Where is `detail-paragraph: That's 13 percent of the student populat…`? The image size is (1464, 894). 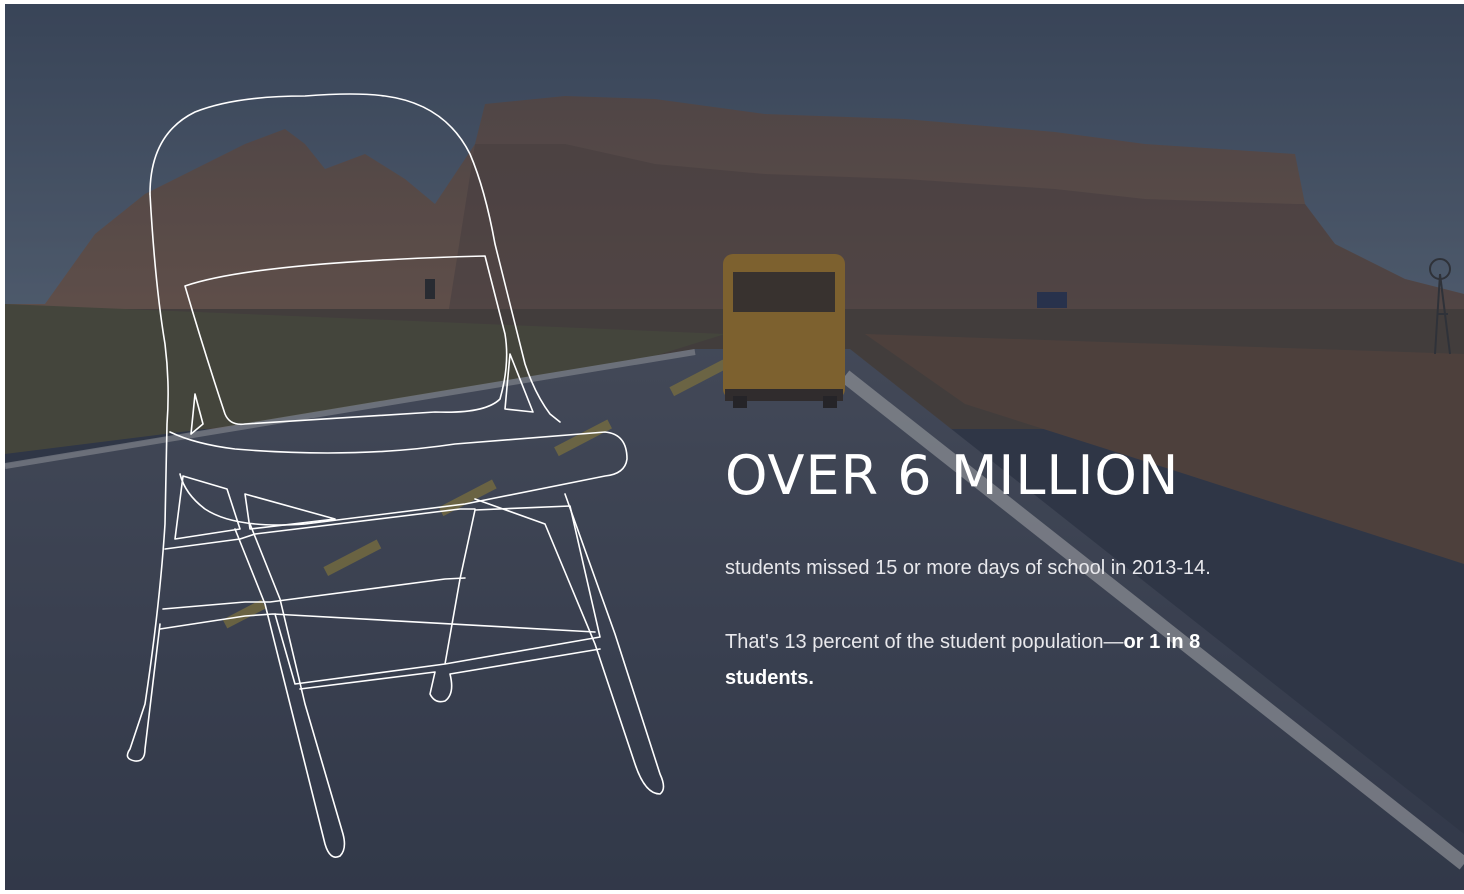
detail-paragraph: That's 13 percent of the student populat… is located at coordinates (1005, 660).